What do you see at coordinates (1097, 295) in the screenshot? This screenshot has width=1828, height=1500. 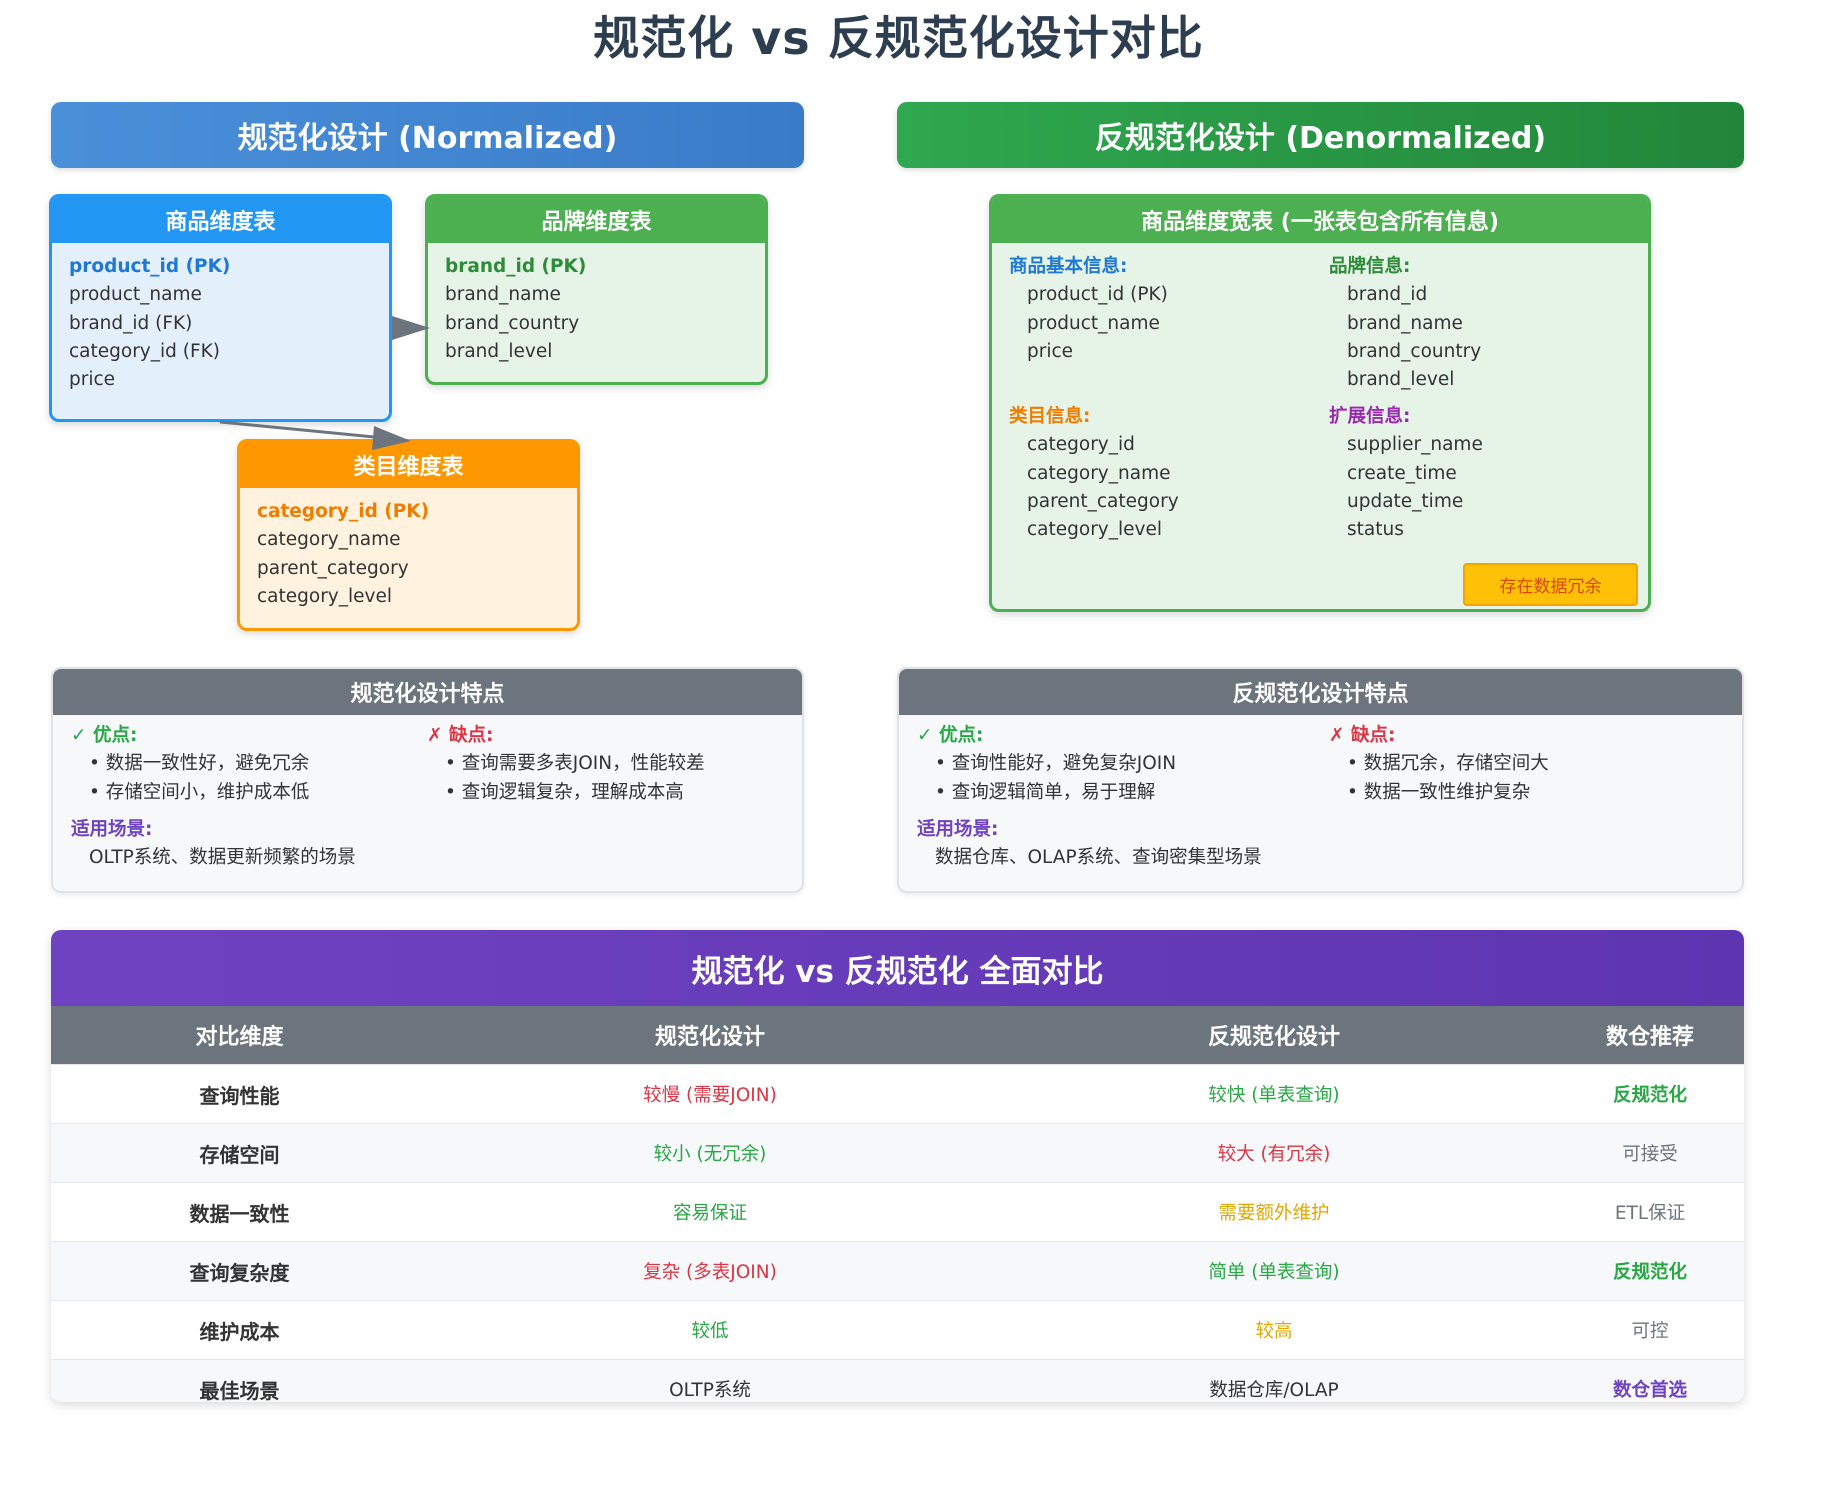 I see `table-field: product_id (PK)` at bounding box center [1097, 295].